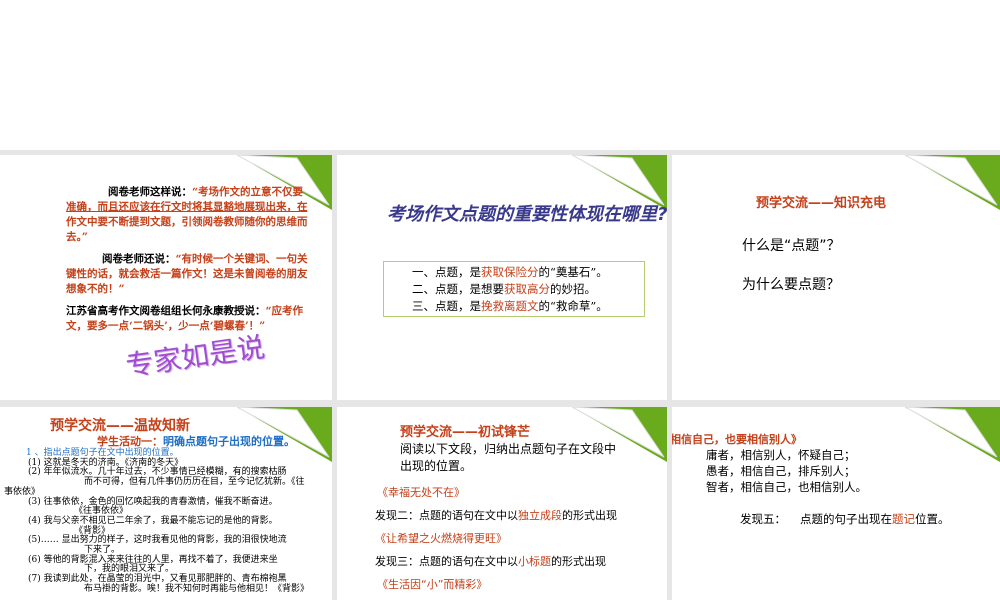 The height and width of the screenshot is (600, 1000). I want to click on quote-text: “应考作, so click(284, 311).